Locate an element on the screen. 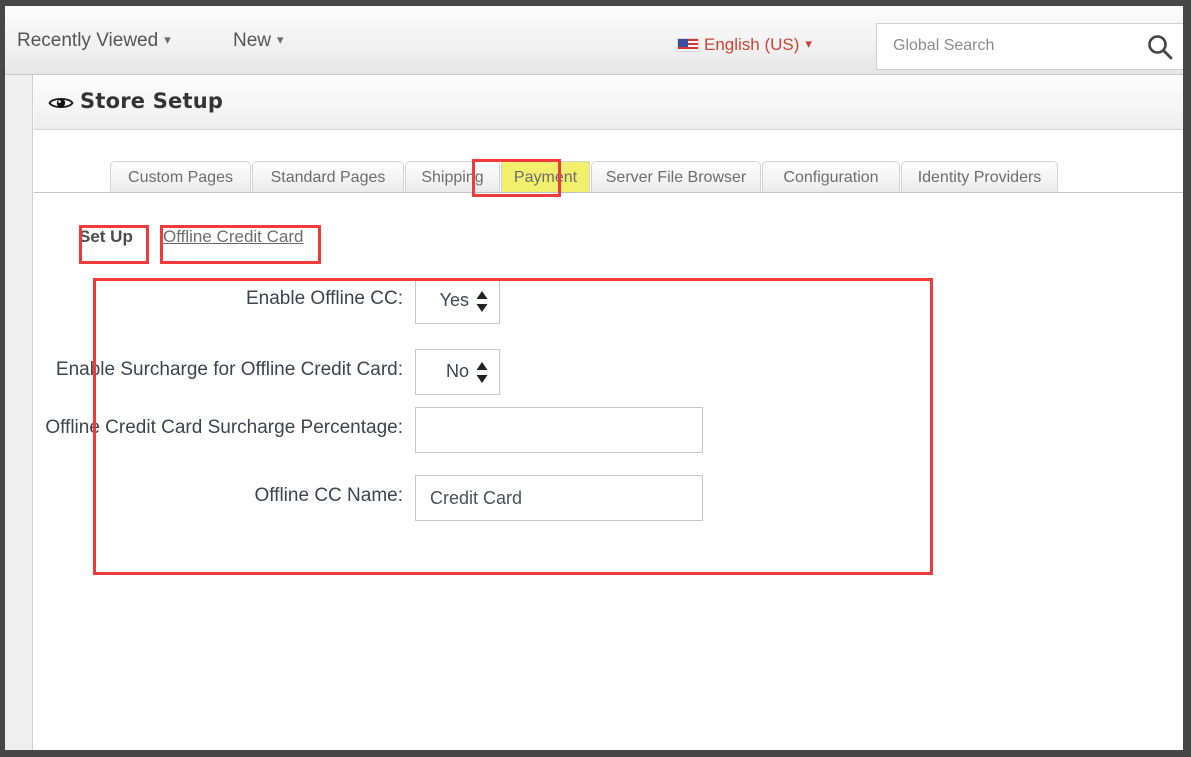 The height and width of the screenshot is (757, 1191). tab-custom-pages: Custom Pages is located at coordinates (180, 177).